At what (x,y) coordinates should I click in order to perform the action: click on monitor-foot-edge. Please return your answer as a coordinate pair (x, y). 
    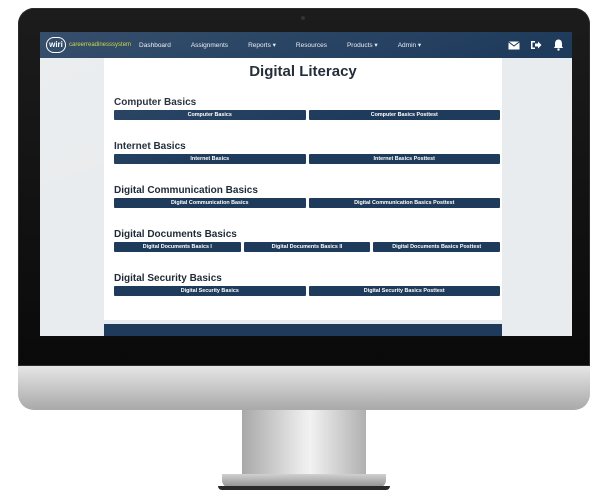
    Looking at the image, I should click on (304, 488).